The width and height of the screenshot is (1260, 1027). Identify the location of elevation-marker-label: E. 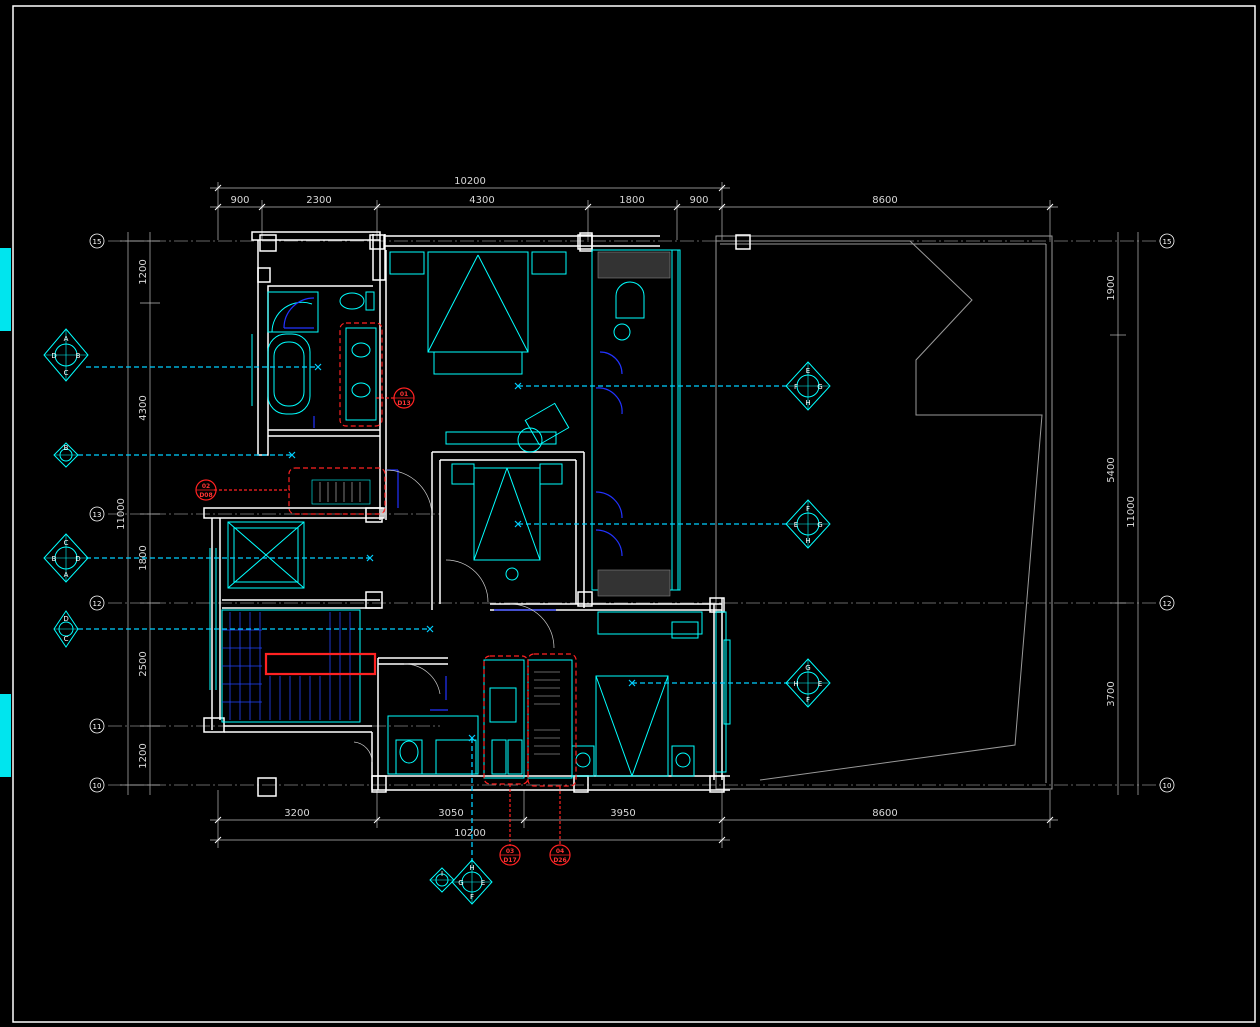
(808, 371).